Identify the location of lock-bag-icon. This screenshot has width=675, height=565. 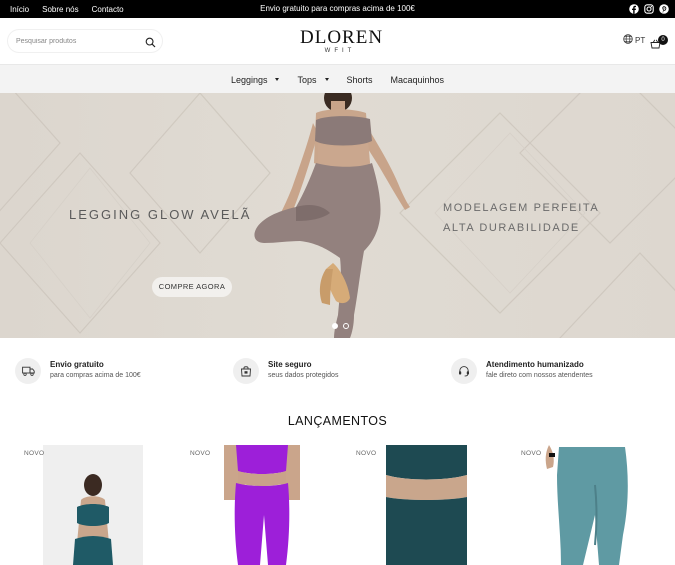
(246, 371).